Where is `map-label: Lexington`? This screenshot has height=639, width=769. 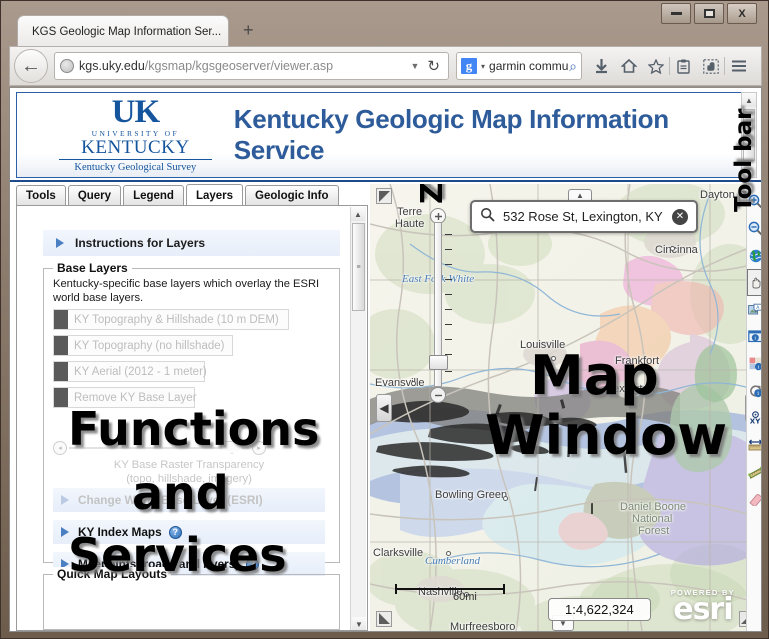 map-label: Lexington is located at coordinates (631, 389).